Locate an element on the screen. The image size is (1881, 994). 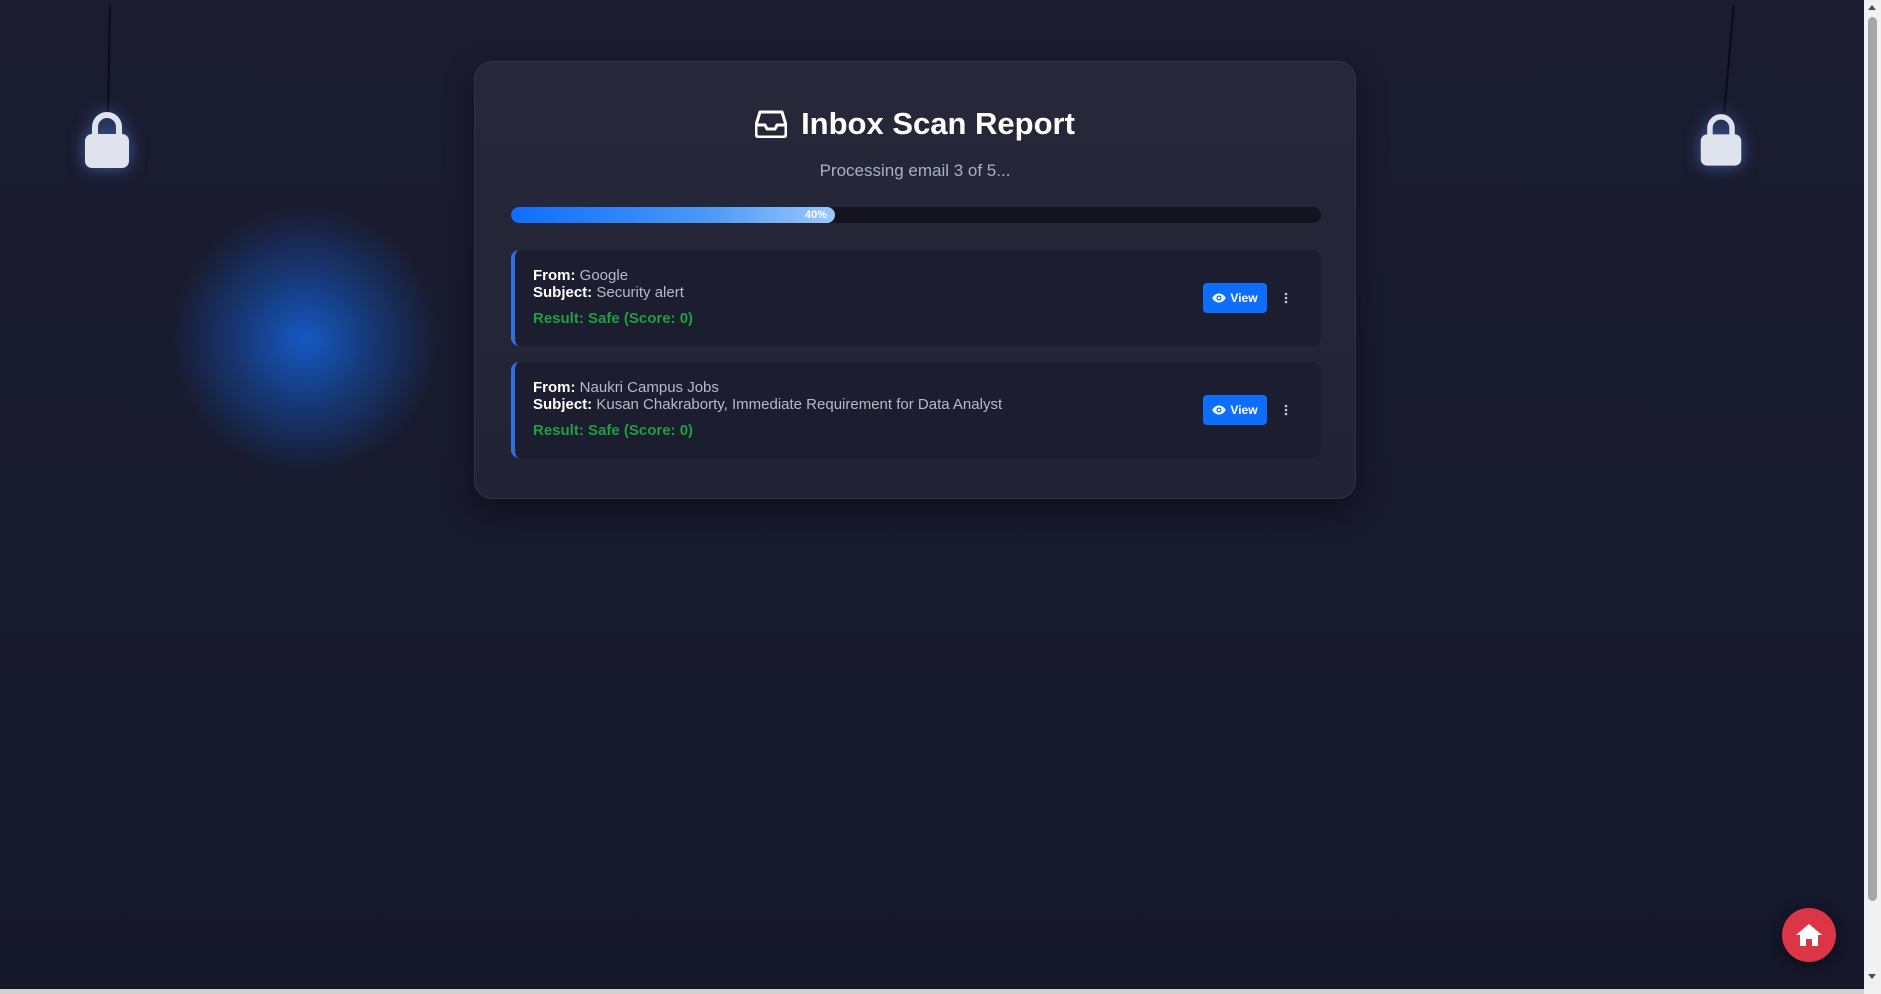
progress-fill: 40% is located at coordinates (673, 215).